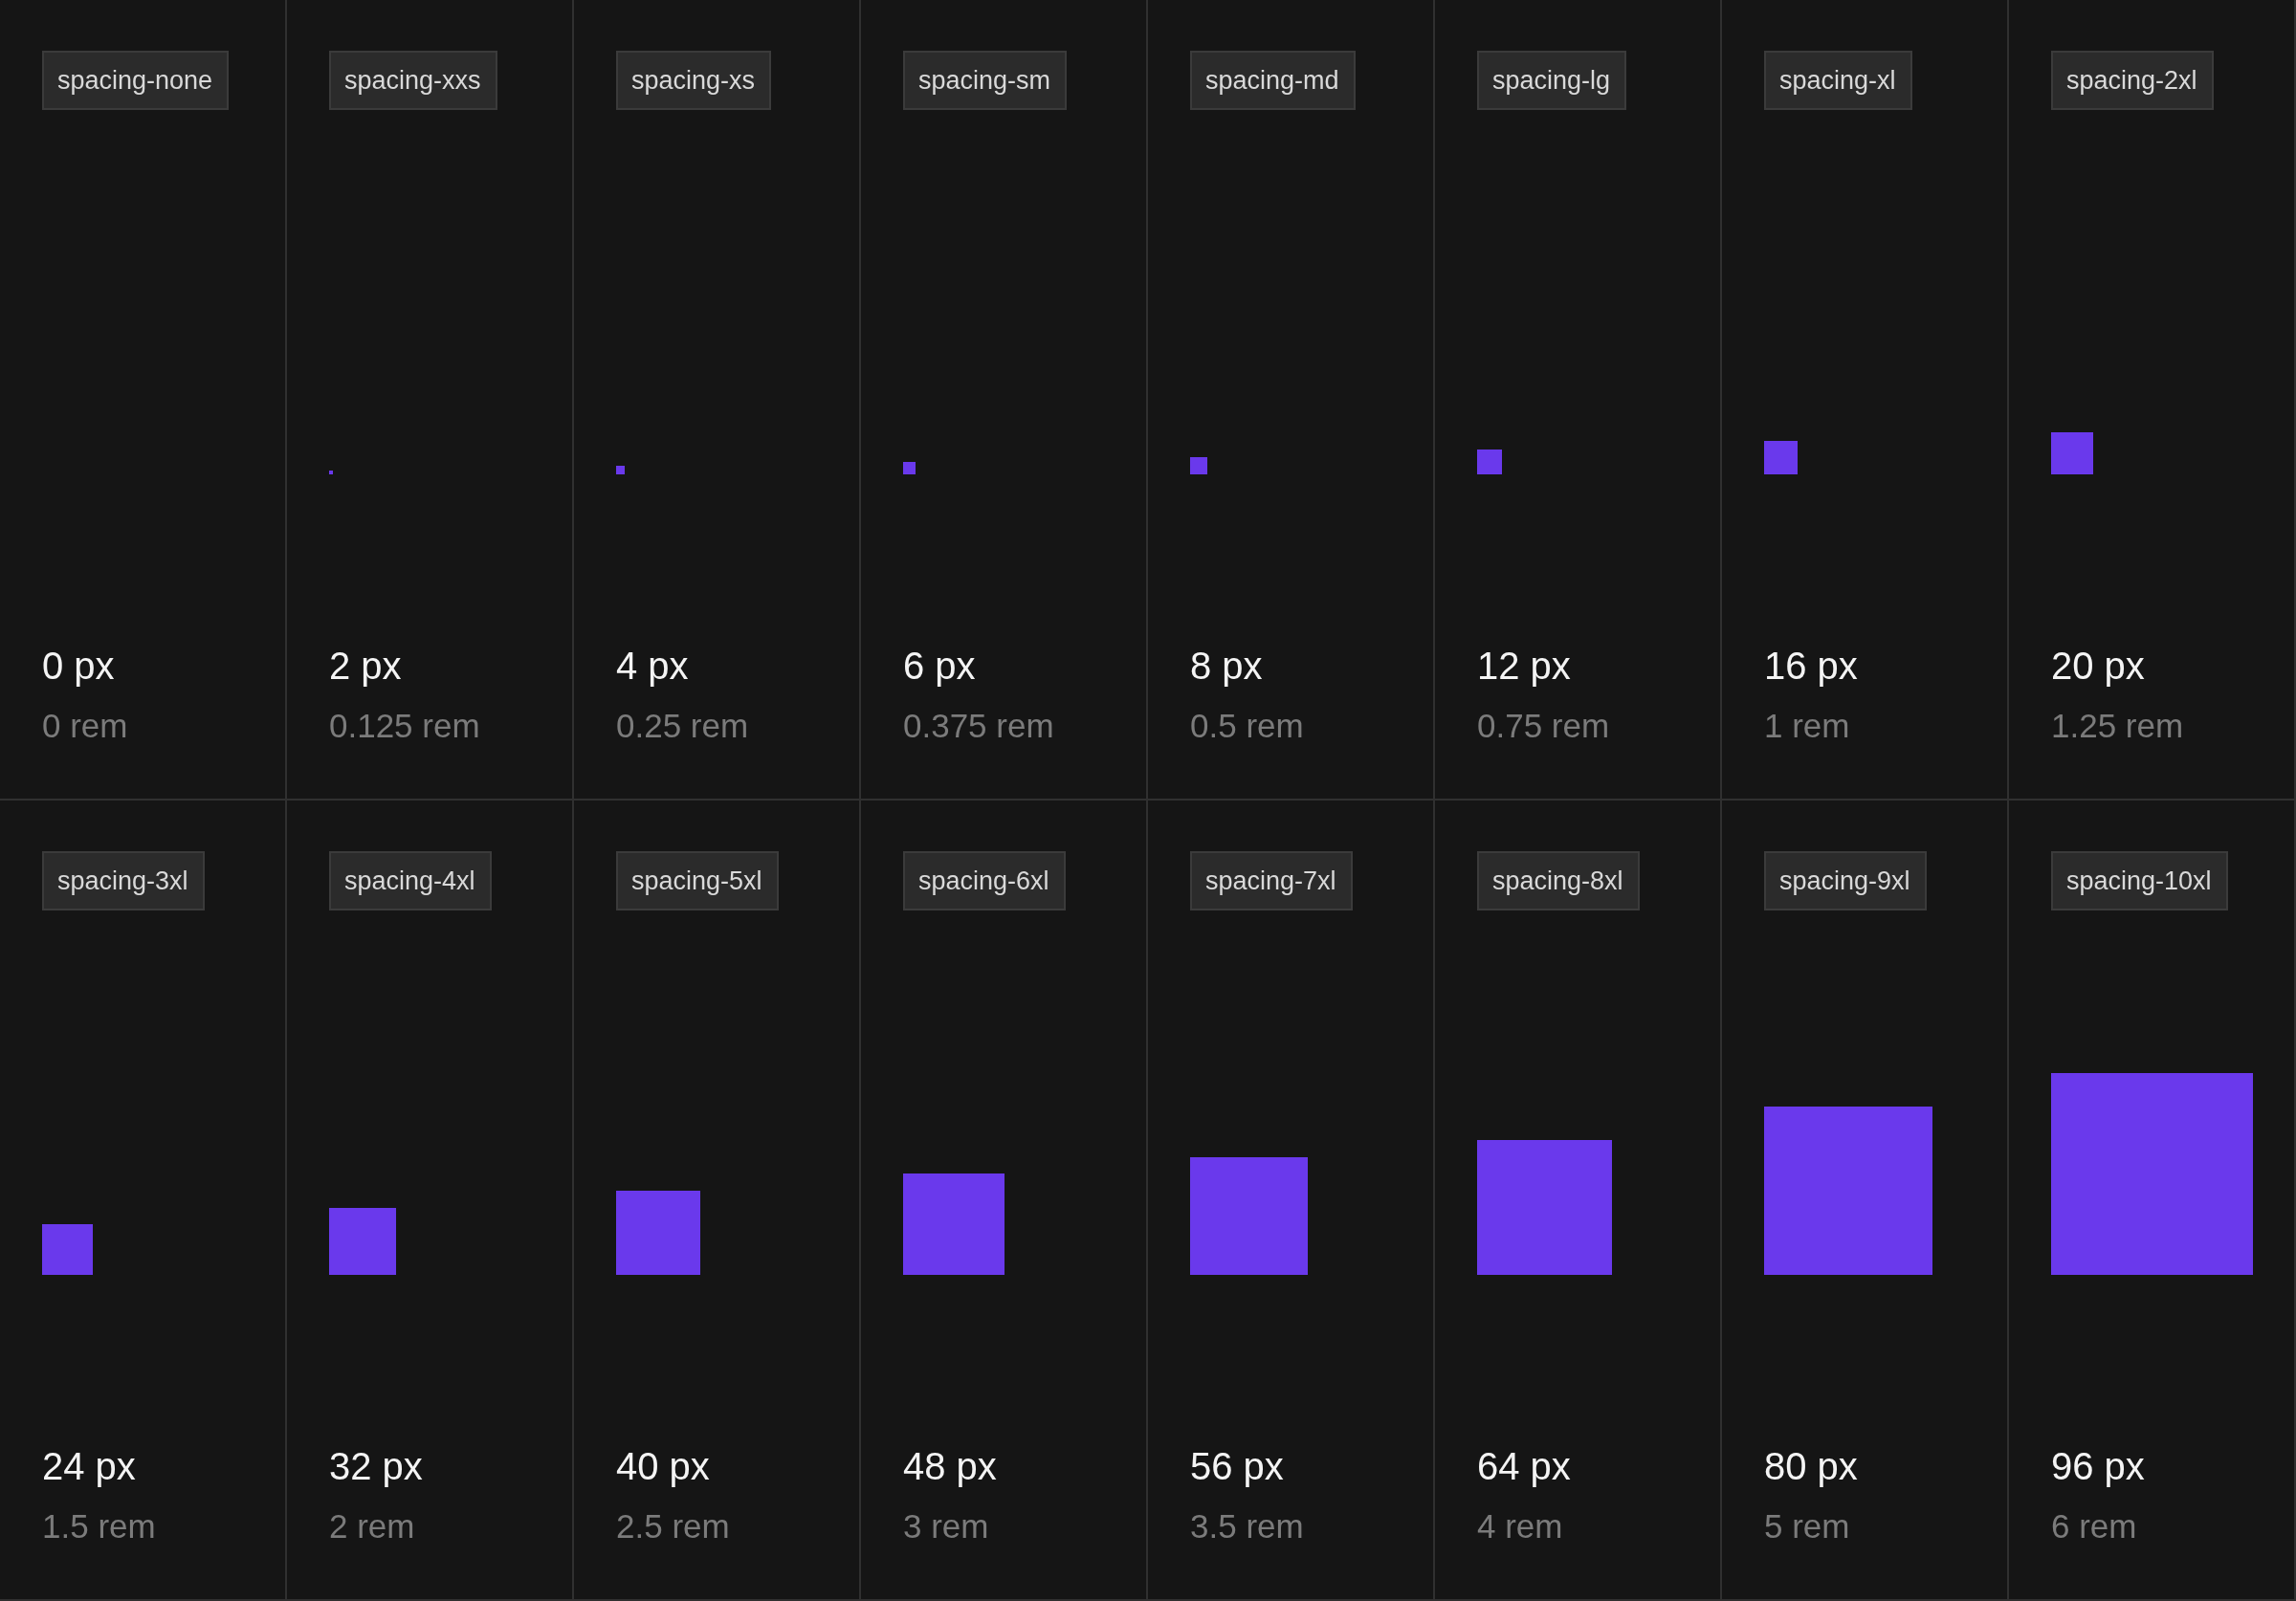  I want to click on pixel-value: 32 px, so click(376, 1467).